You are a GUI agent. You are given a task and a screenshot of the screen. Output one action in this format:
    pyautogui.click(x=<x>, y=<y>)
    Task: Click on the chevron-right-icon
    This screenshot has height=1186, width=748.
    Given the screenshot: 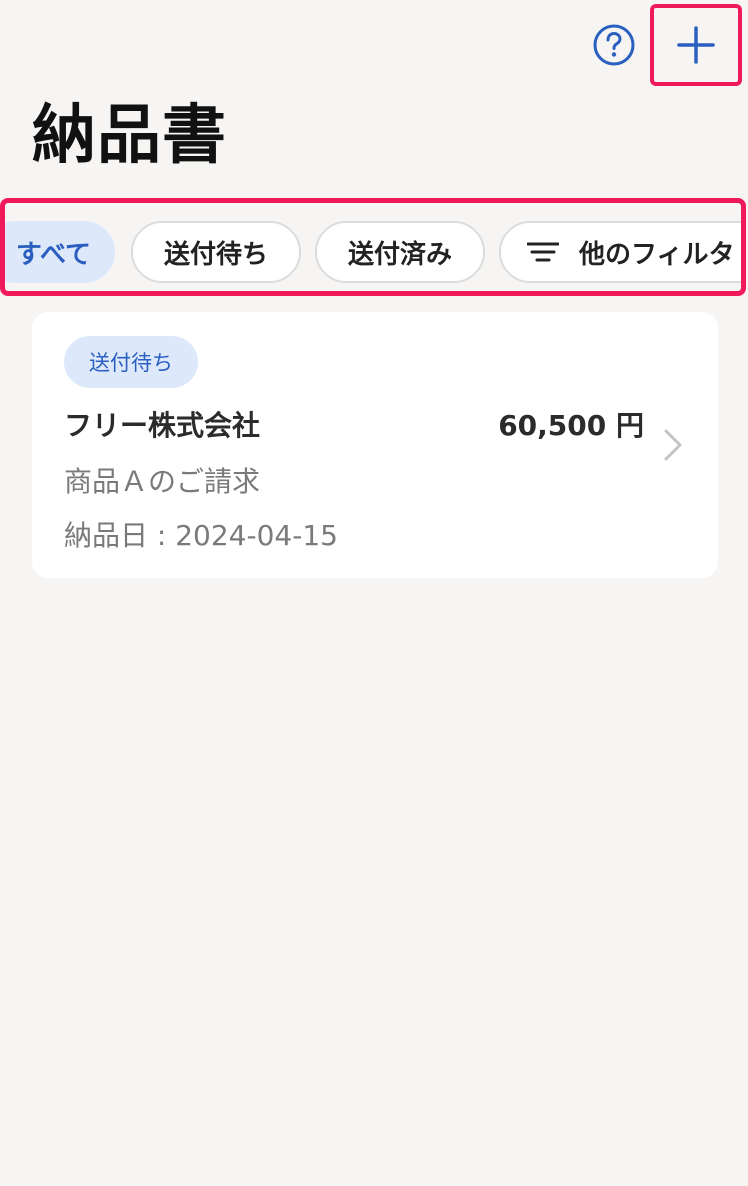 What is the action you would take?
    pyautogui.click(x=673, y=445)
    